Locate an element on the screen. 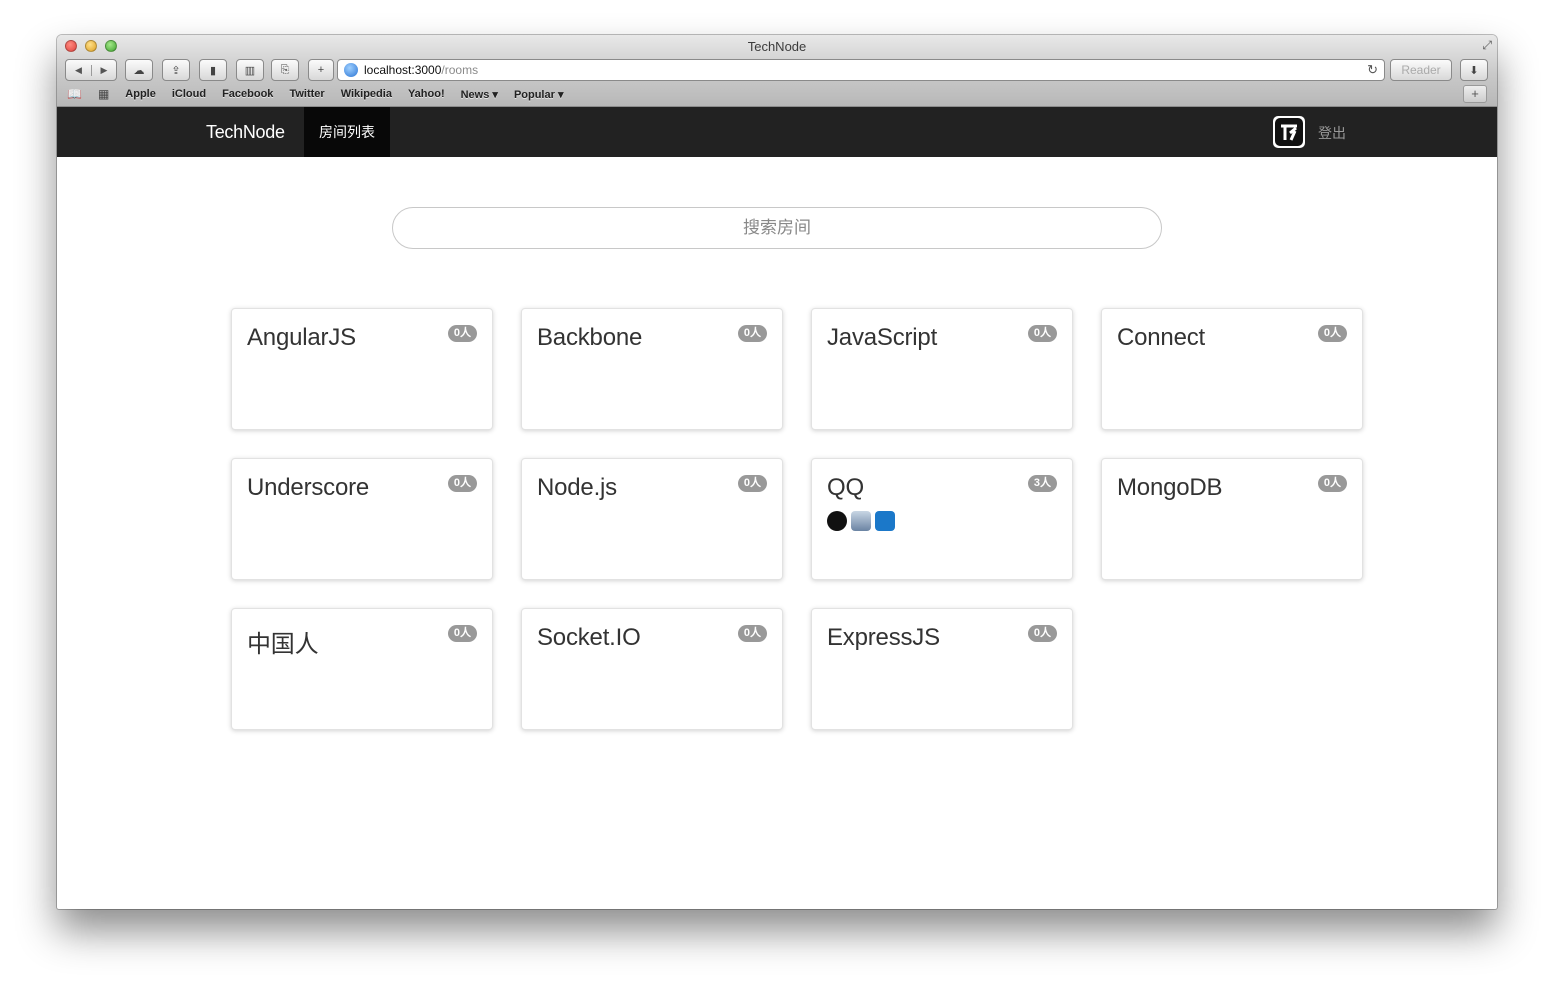  bookmark-yahoo: Yahoo! is located at coordinates (426, 94).